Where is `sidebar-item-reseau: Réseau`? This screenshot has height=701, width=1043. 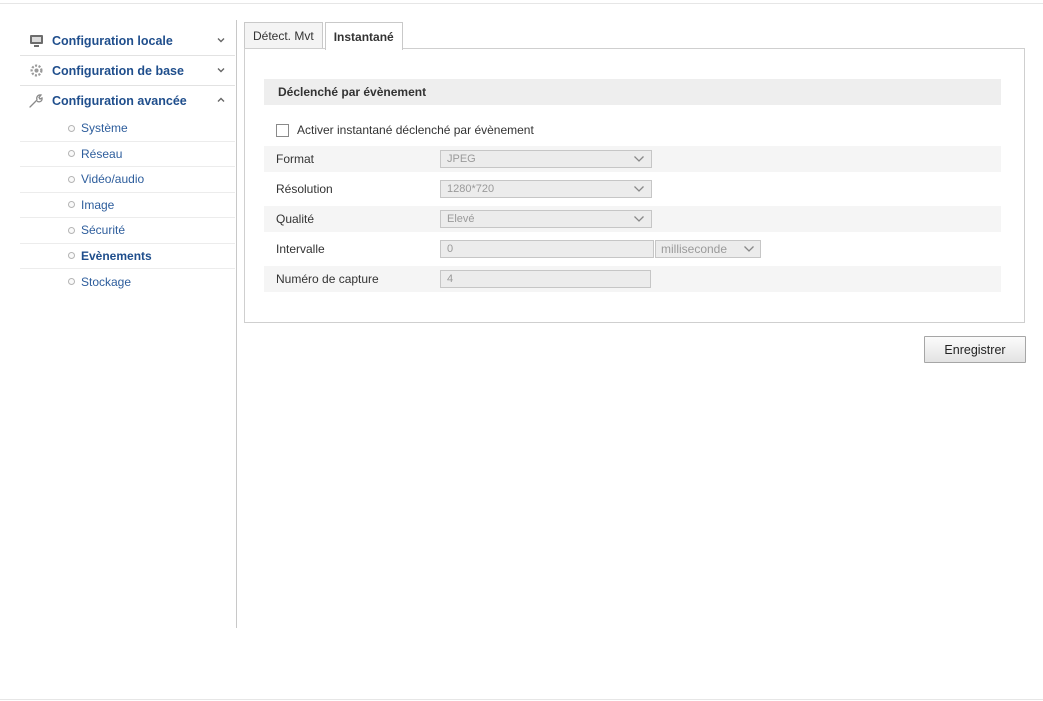
sidebar-item-reseau: Réseau is located at coordinates (127, 154).